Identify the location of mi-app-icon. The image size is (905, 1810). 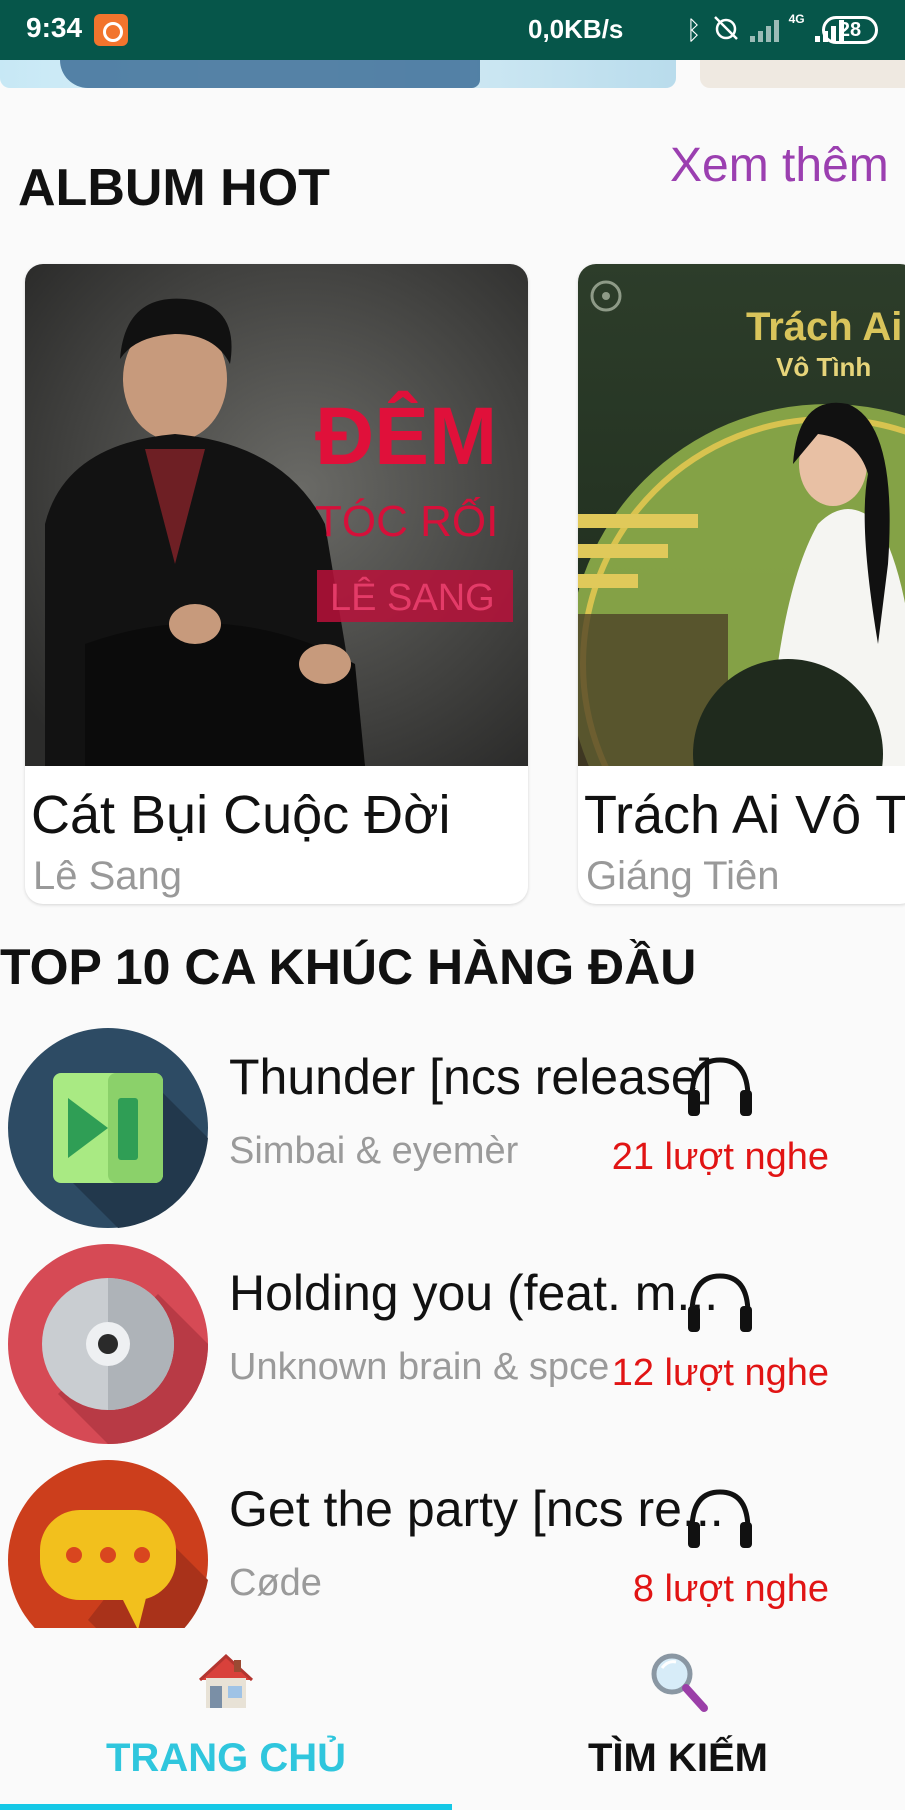
(111, 30).